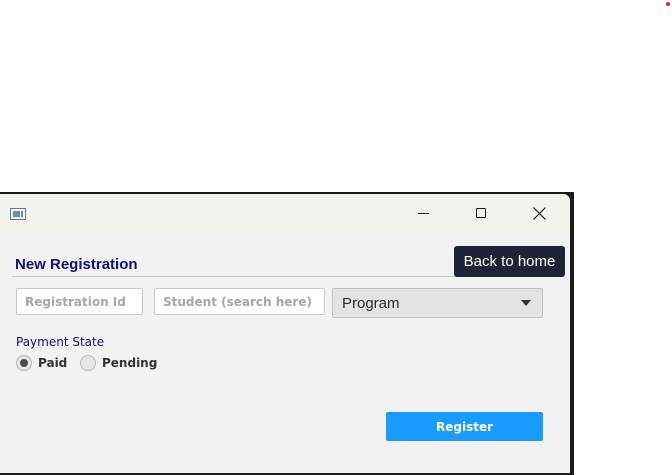 This screenshot has width=672, height=475. Describe the element at coordinates (371, 303) in the screenshot. I see `program-select-value: Program` at that location.